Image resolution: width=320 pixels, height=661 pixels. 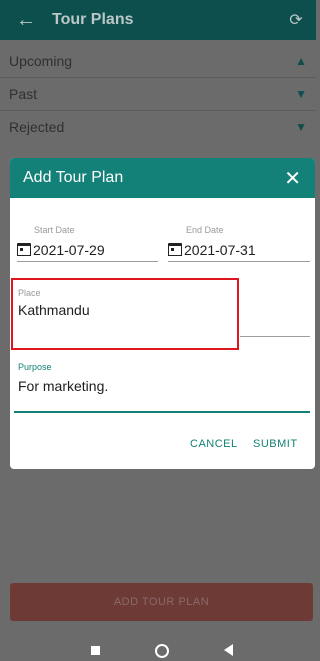 What do you see at coordinates (214, 444) in the screenshot?
I see `cancel-button: CANCEL` at bounding box center [214, 444].